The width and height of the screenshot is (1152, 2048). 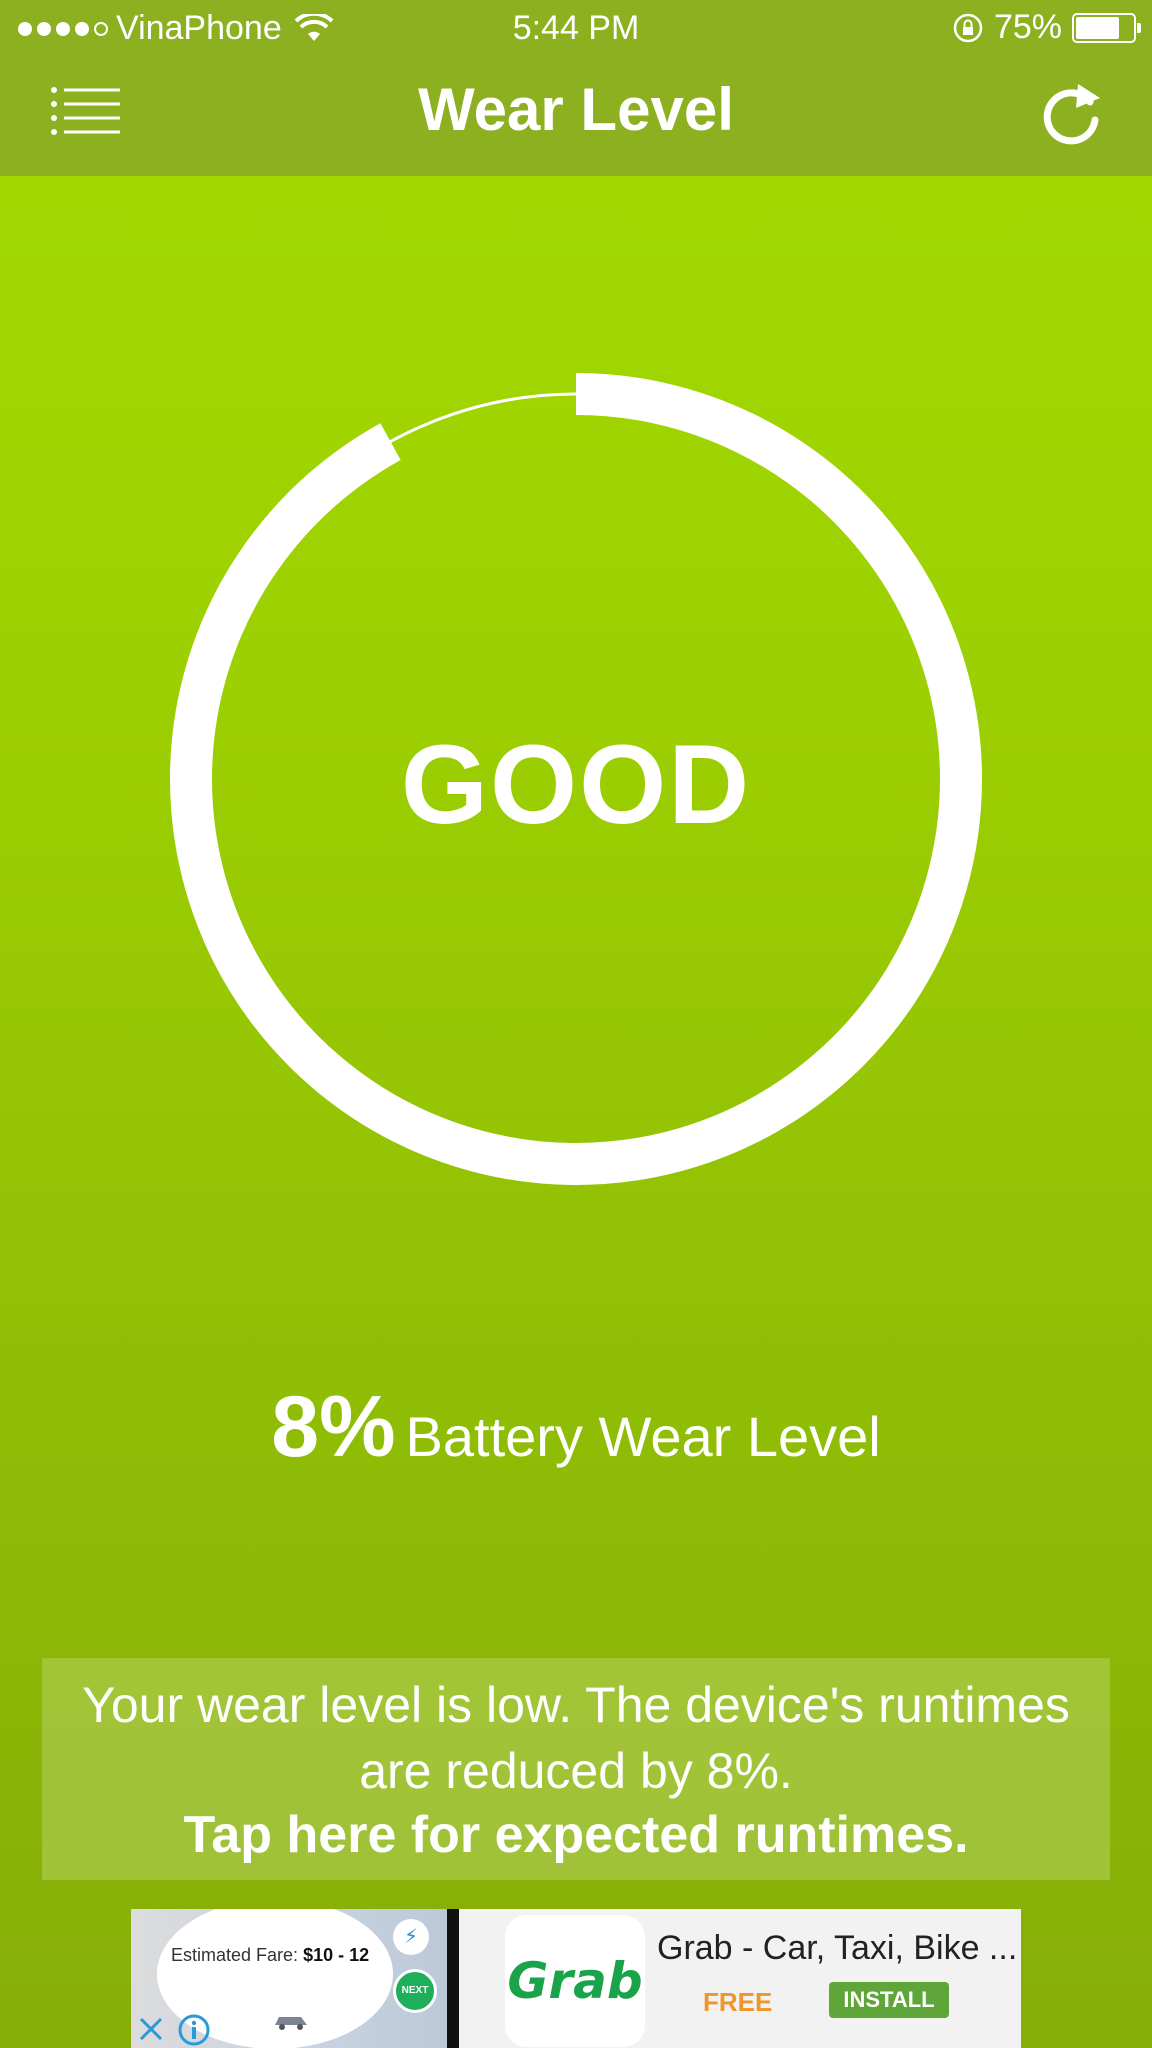 What do you see at coordinates (194, 2030) in the screenshot?
I see `ad-info-icon` at bounding box center [194, 2030].